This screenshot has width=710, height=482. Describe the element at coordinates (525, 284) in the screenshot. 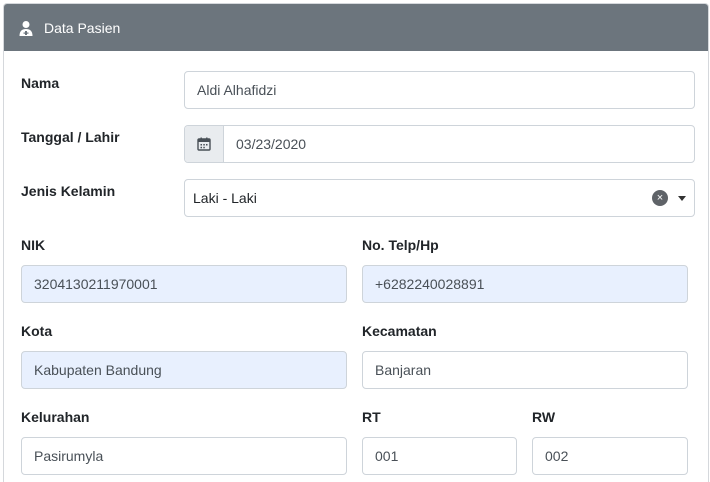

I see `telp-input: +6282240028891` at that location.